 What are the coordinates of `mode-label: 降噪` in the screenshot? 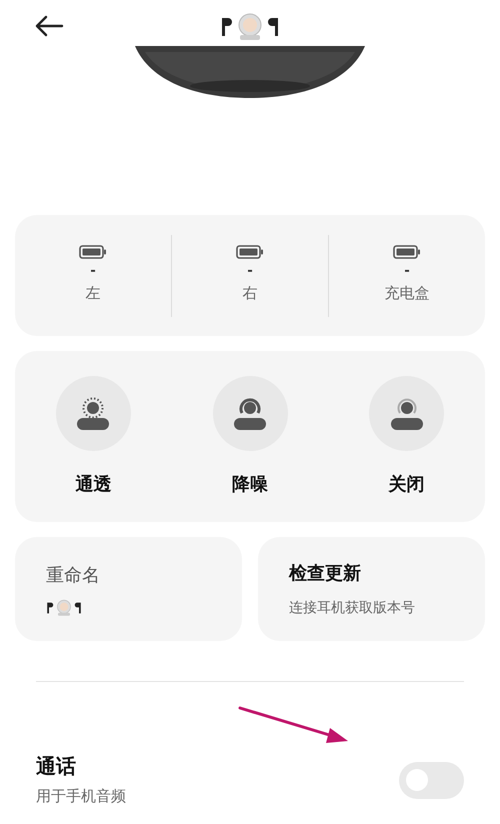 It's located at (250, 484).